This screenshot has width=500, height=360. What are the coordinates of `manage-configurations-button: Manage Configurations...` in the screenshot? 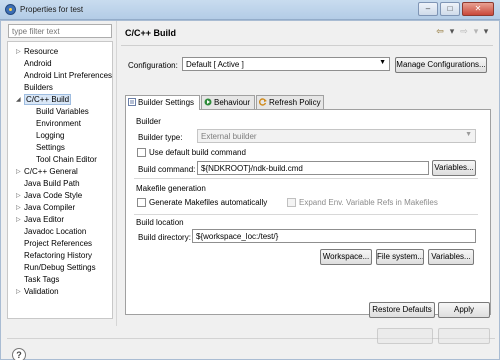 It's located at (441, 65).